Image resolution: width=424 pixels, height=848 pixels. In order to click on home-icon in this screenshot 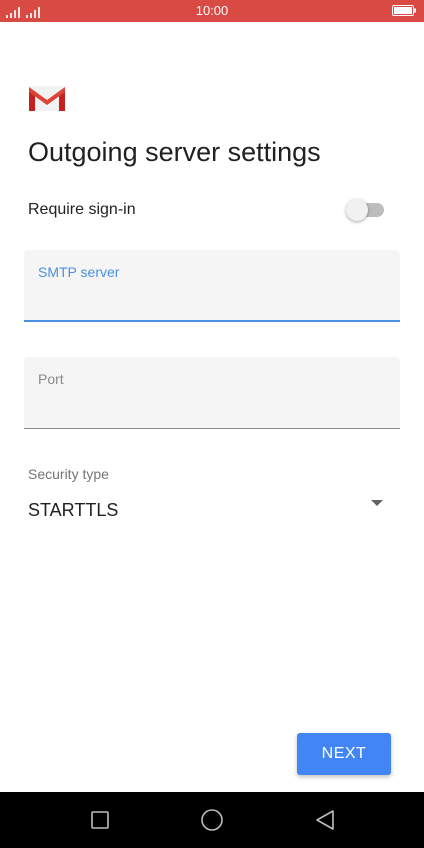, I will do `click(212, 820)`.